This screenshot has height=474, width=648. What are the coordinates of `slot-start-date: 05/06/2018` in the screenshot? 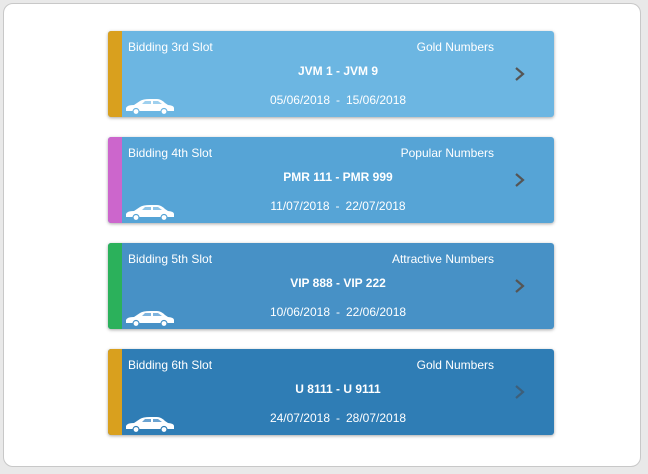 It's located at (299, 100).